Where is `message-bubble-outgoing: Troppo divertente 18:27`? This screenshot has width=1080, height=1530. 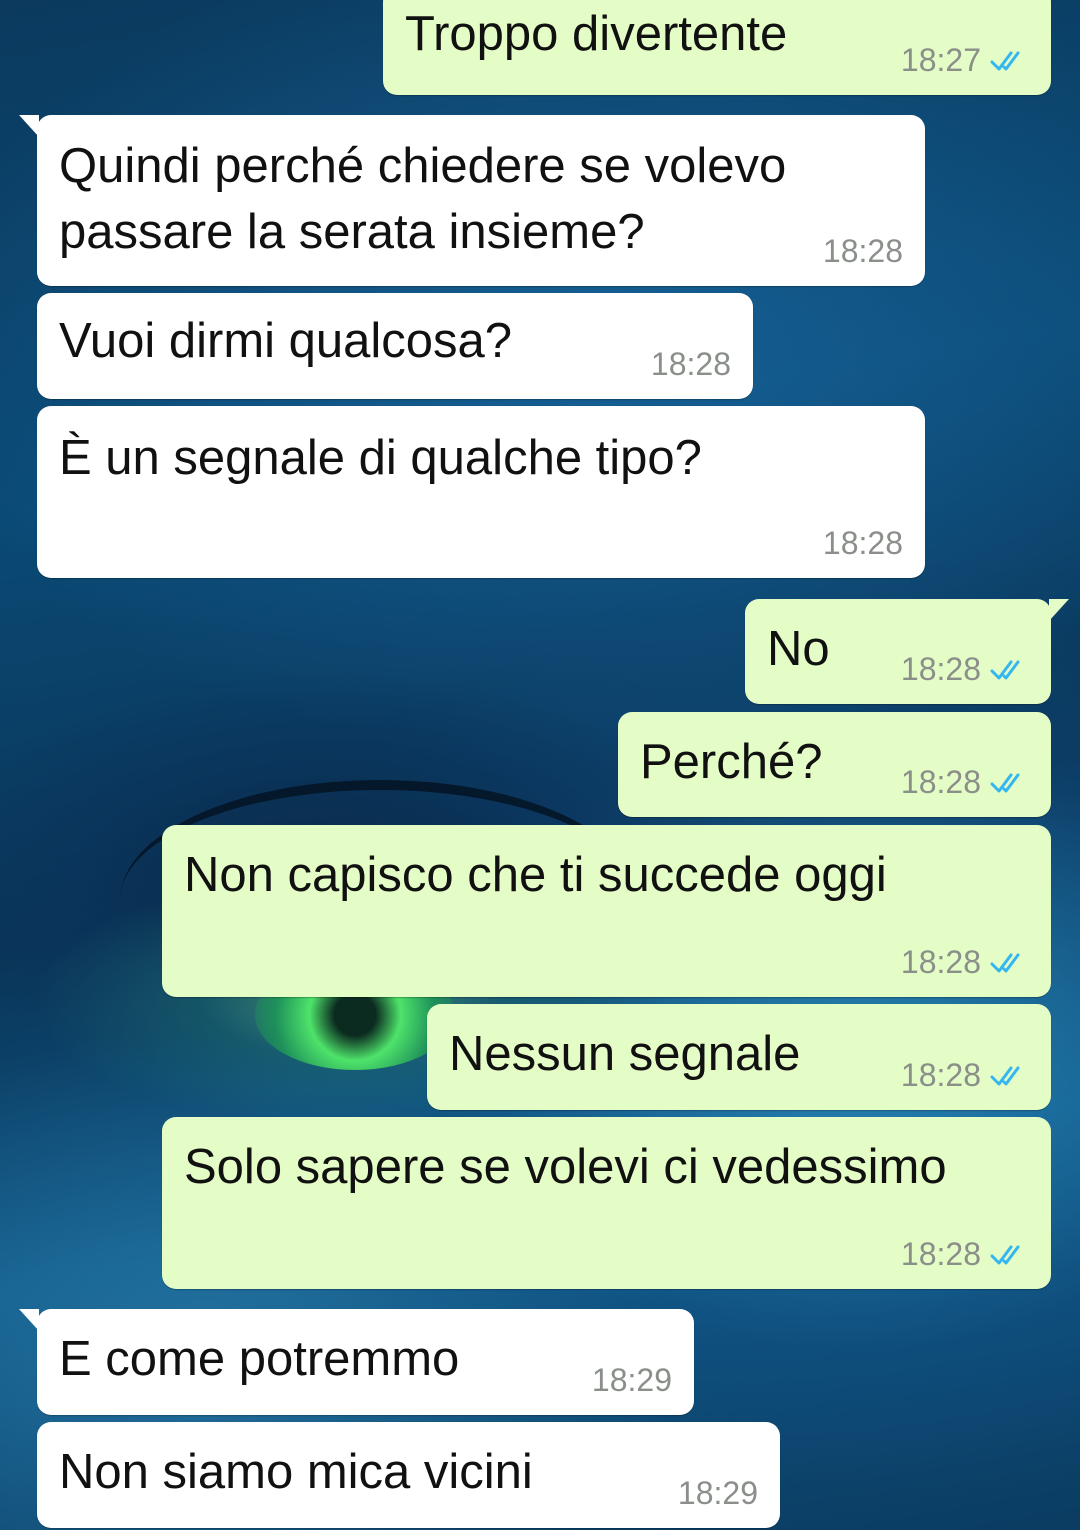 message-bubble-outgoing: Troppo divertente 18:27 is located at coordinates (717, 47).